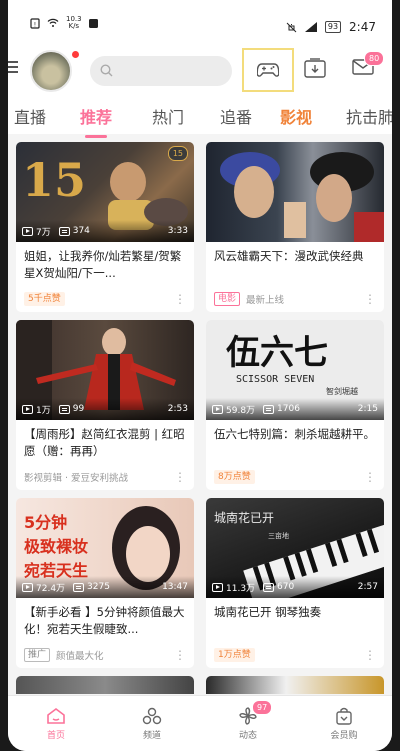  I want to click on video-duration: 3:33, so click(177, 231).